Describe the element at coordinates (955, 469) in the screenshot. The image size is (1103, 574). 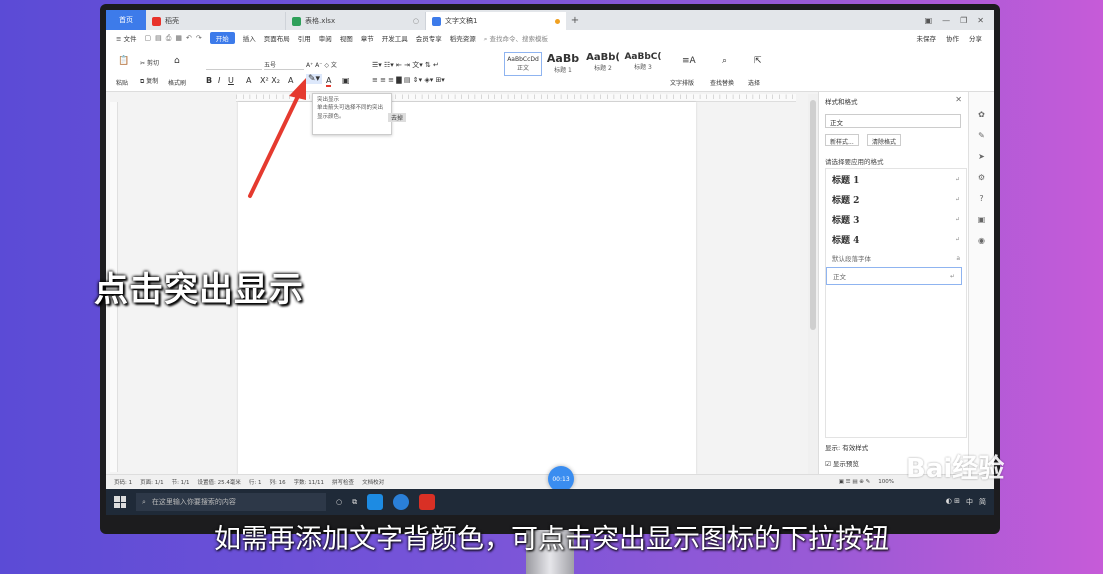
I see `baidu-watermark: Bai经验` at that location.